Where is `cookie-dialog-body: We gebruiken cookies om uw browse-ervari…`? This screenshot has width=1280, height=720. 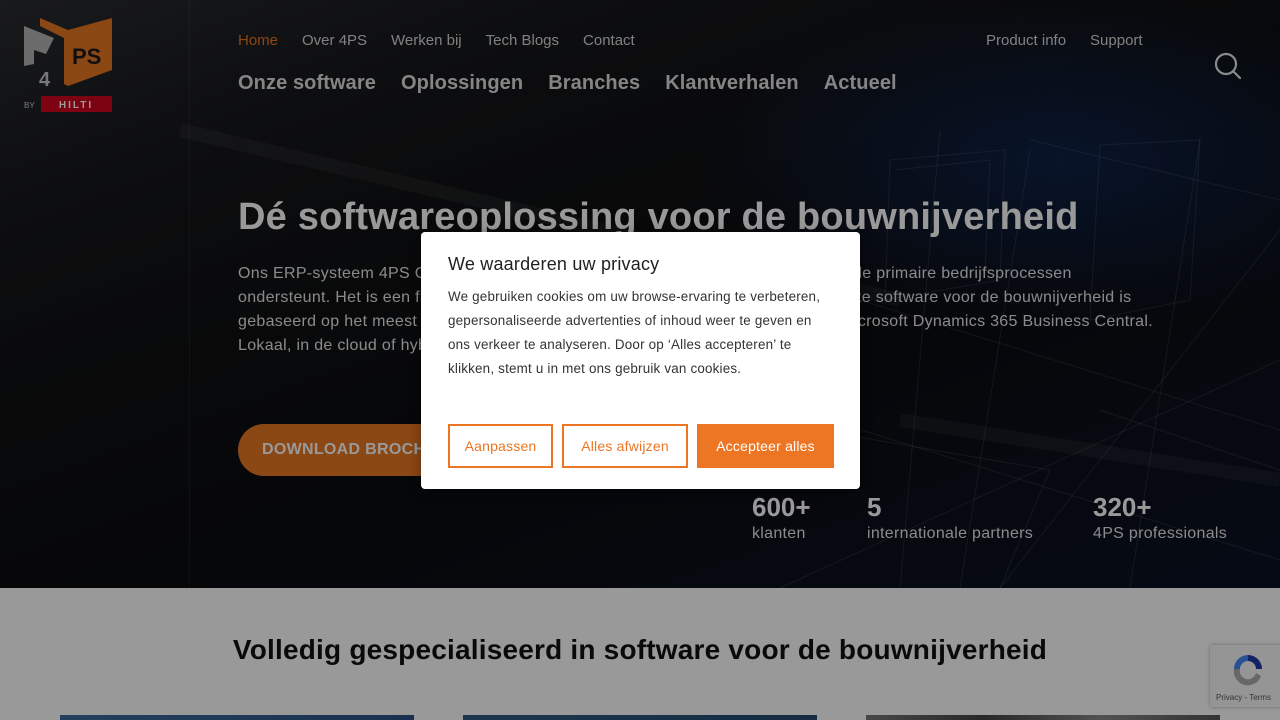
cookie-dialog-body: We gebruiken cookies om uw browse-ervari… is located at coordinates (634, 332).